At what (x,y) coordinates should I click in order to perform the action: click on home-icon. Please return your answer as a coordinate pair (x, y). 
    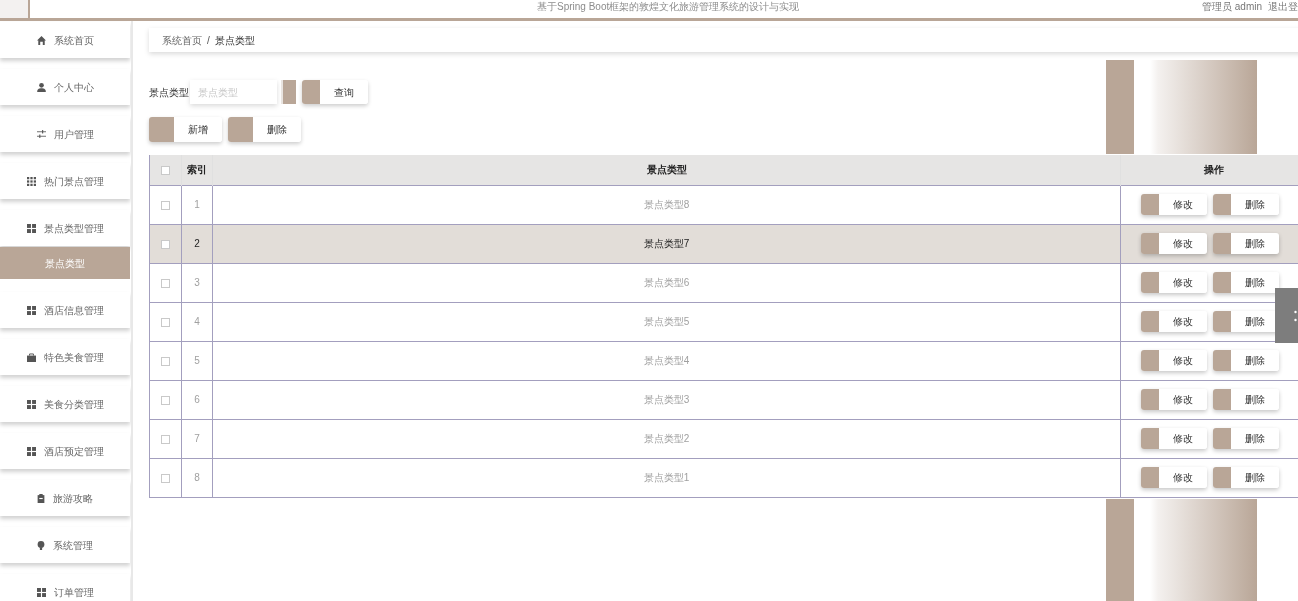
    Looking at the image, I should click on (41, 40).